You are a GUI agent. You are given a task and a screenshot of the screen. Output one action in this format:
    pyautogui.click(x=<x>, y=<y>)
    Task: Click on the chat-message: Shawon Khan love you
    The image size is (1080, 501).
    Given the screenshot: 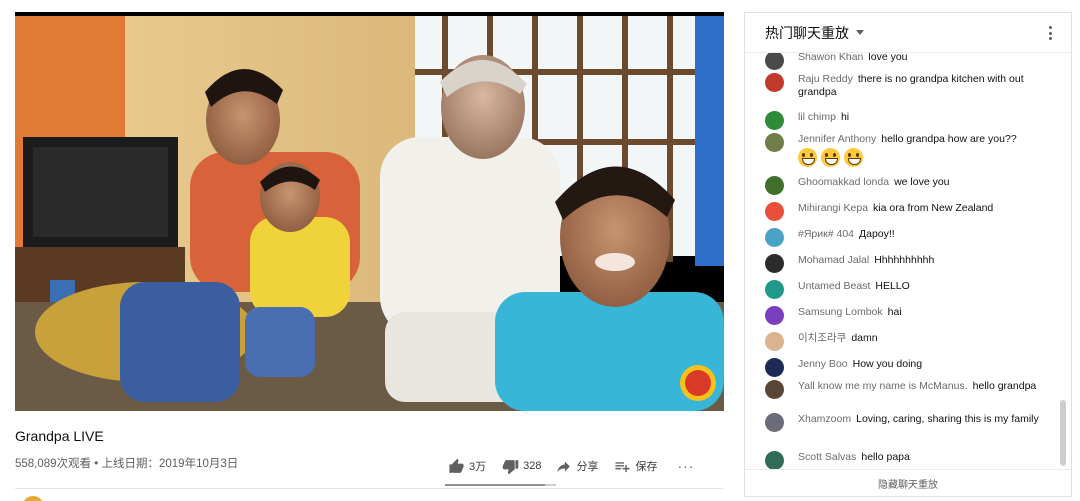 What is the action you would take?
    pyautogui.click(x=910, y=61)
    